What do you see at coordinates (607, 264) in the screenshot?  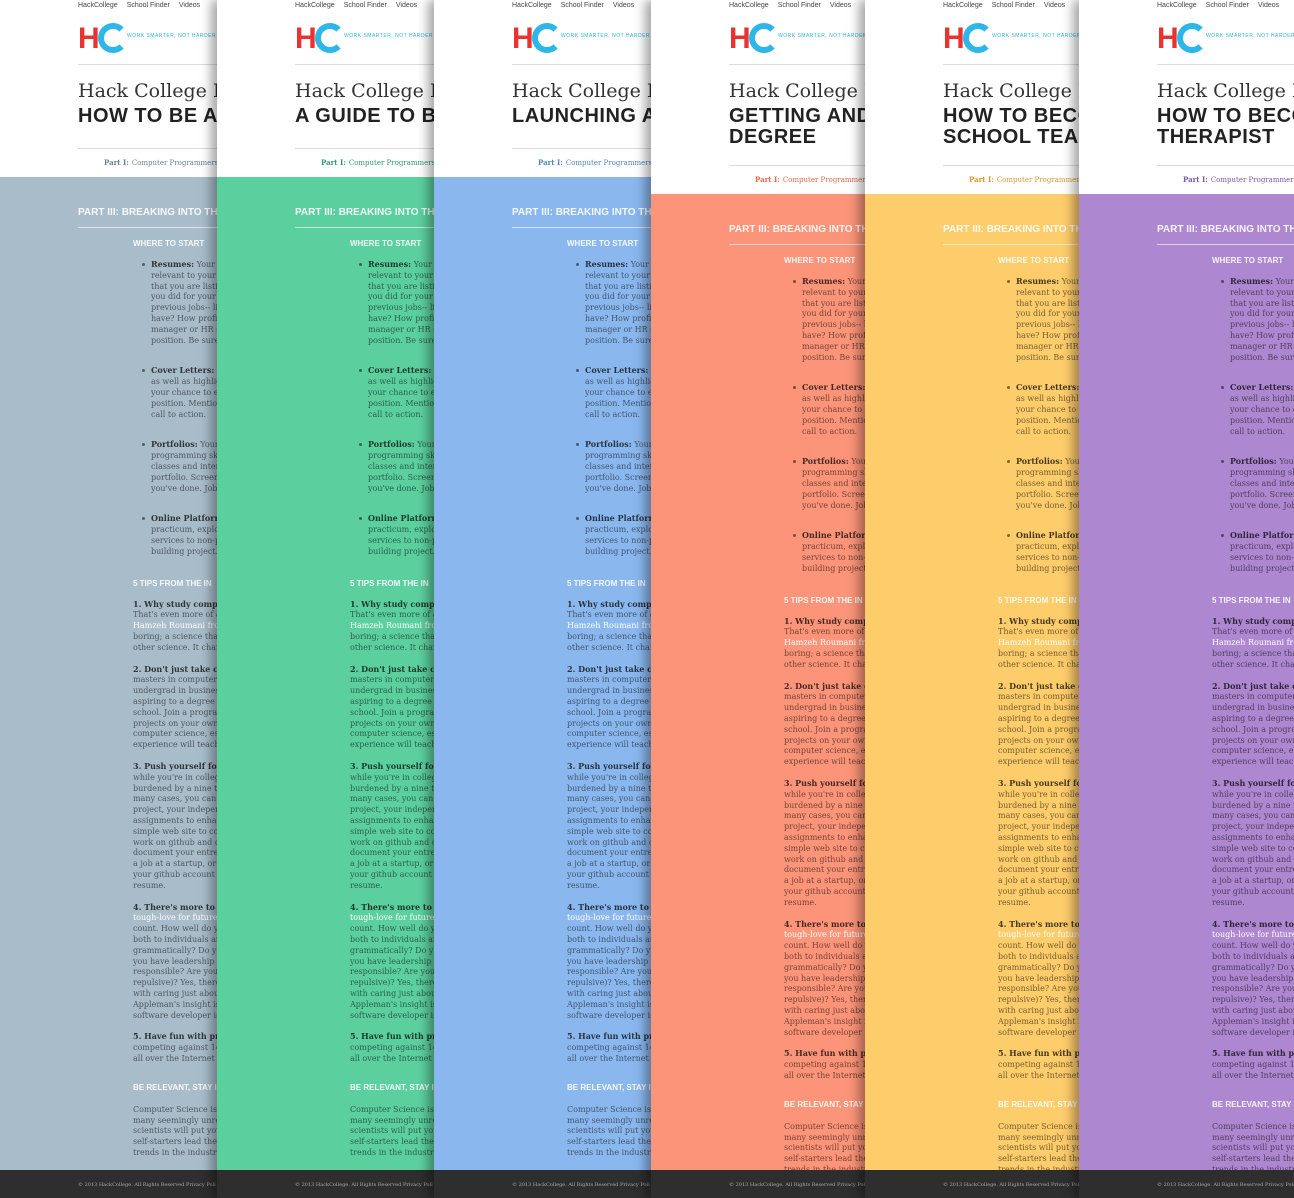 I see `bullet-label: Resumes:` at bounding box center [607, 264].